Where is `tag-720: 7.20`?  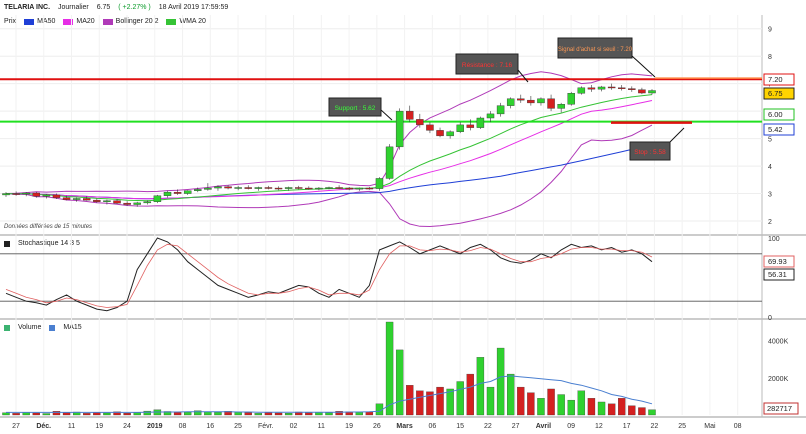
tag-720: 7.20 is located at coordinates (779, 79).